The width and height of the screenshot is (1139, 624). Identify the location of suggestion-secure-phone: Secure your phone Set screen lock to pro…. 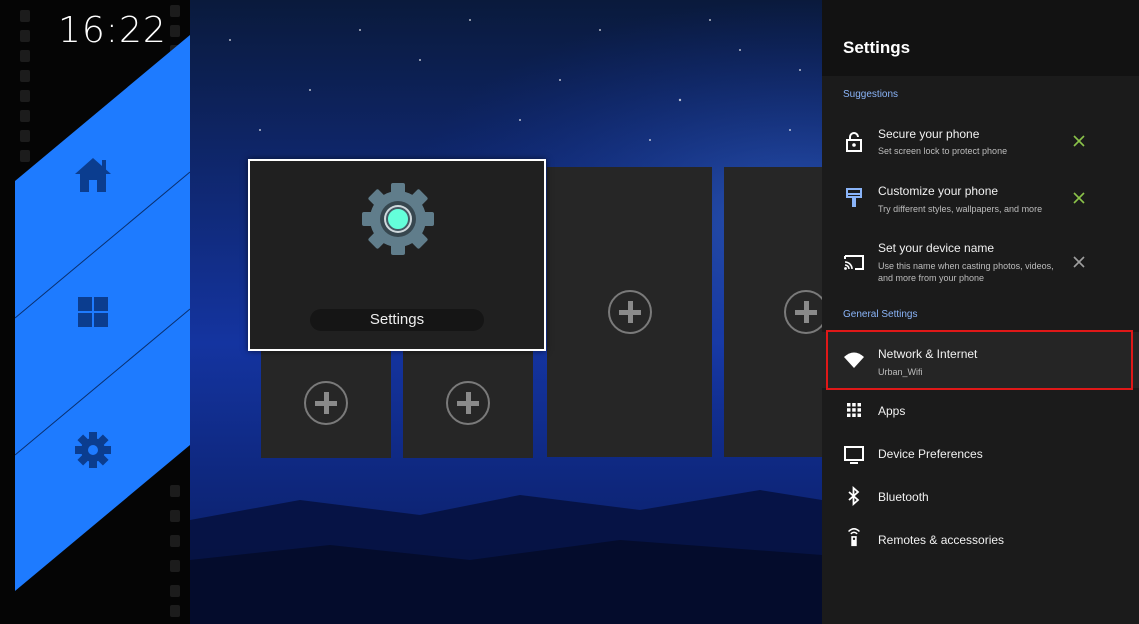
(980, 143).